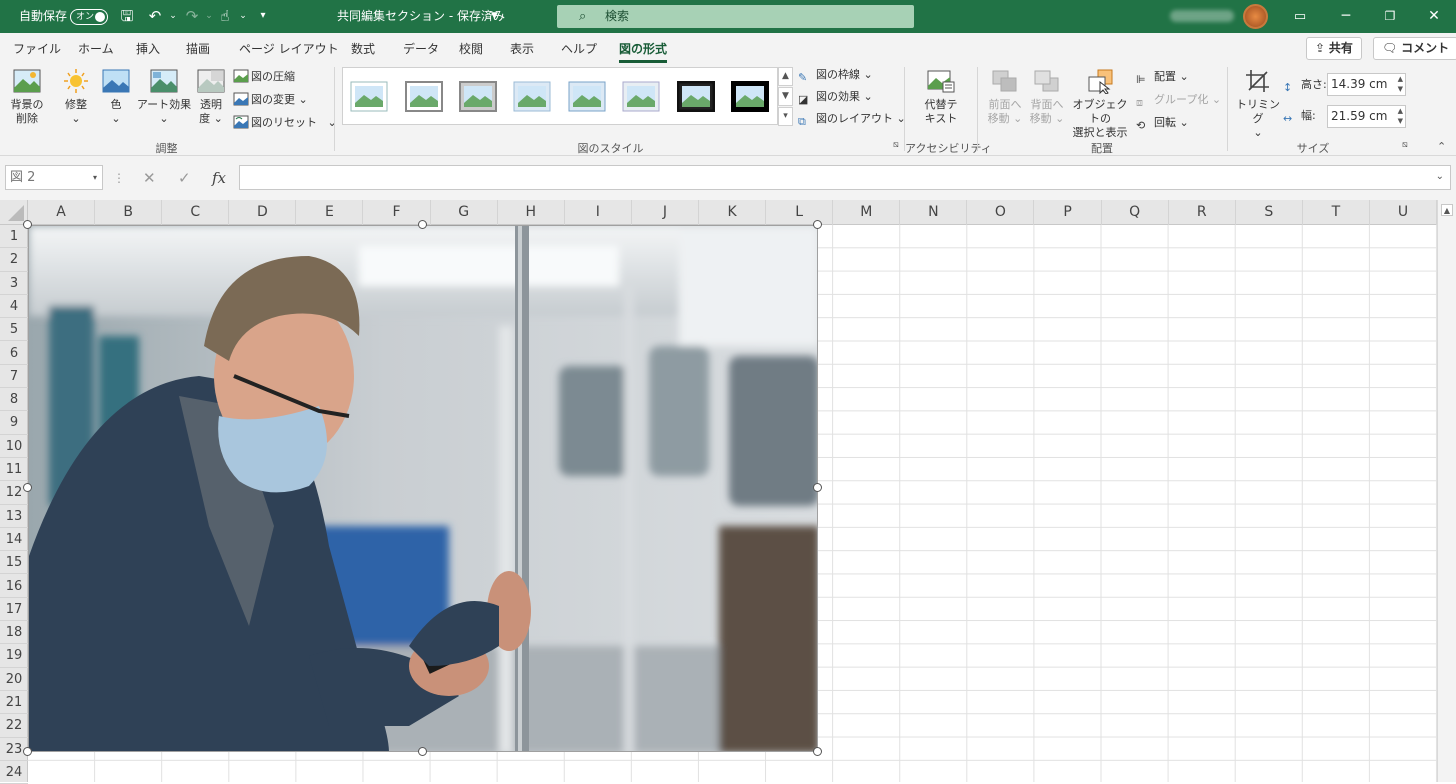  I want to click on share-button: ⇪ 共有, so click(1334, 48).